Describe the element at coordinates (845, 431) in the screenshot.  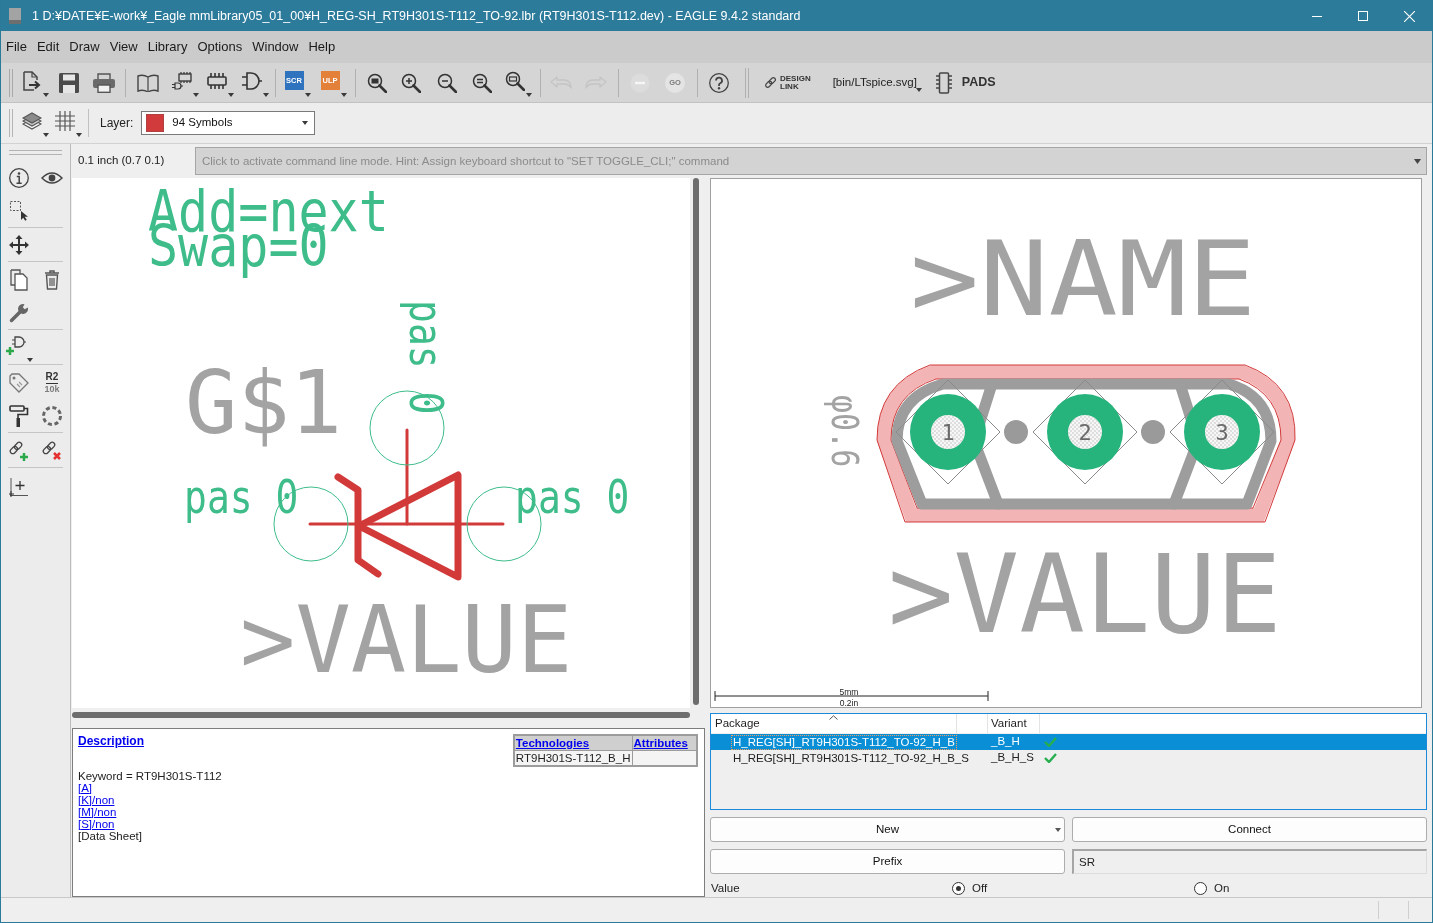
I see `drill-label: φ0.6` at that location.